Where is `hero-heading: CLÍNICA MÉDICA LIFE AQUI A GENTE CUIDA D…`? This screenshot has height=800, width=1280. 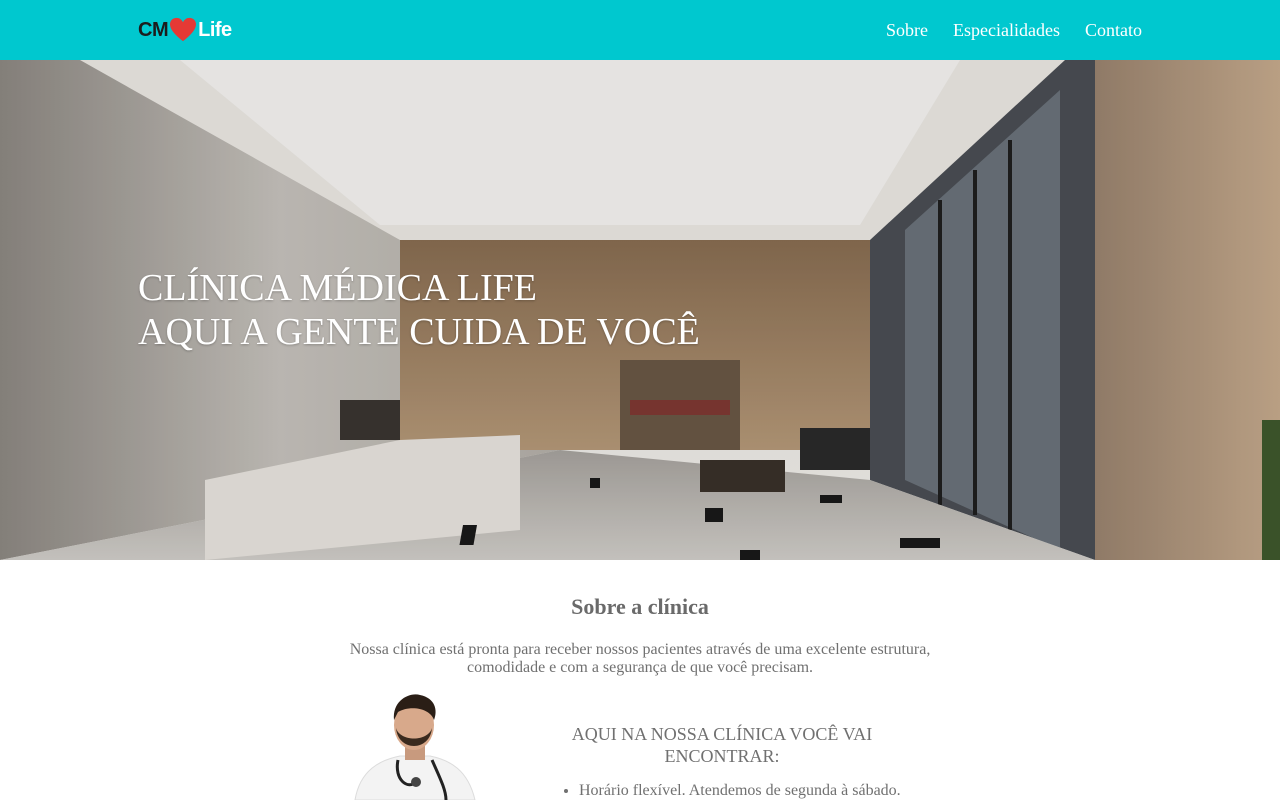 hero-heading: CLÍNICA MÉDICA LIFE AQUI A GENTE CUIDA D… is located at coordinates (419, 310).